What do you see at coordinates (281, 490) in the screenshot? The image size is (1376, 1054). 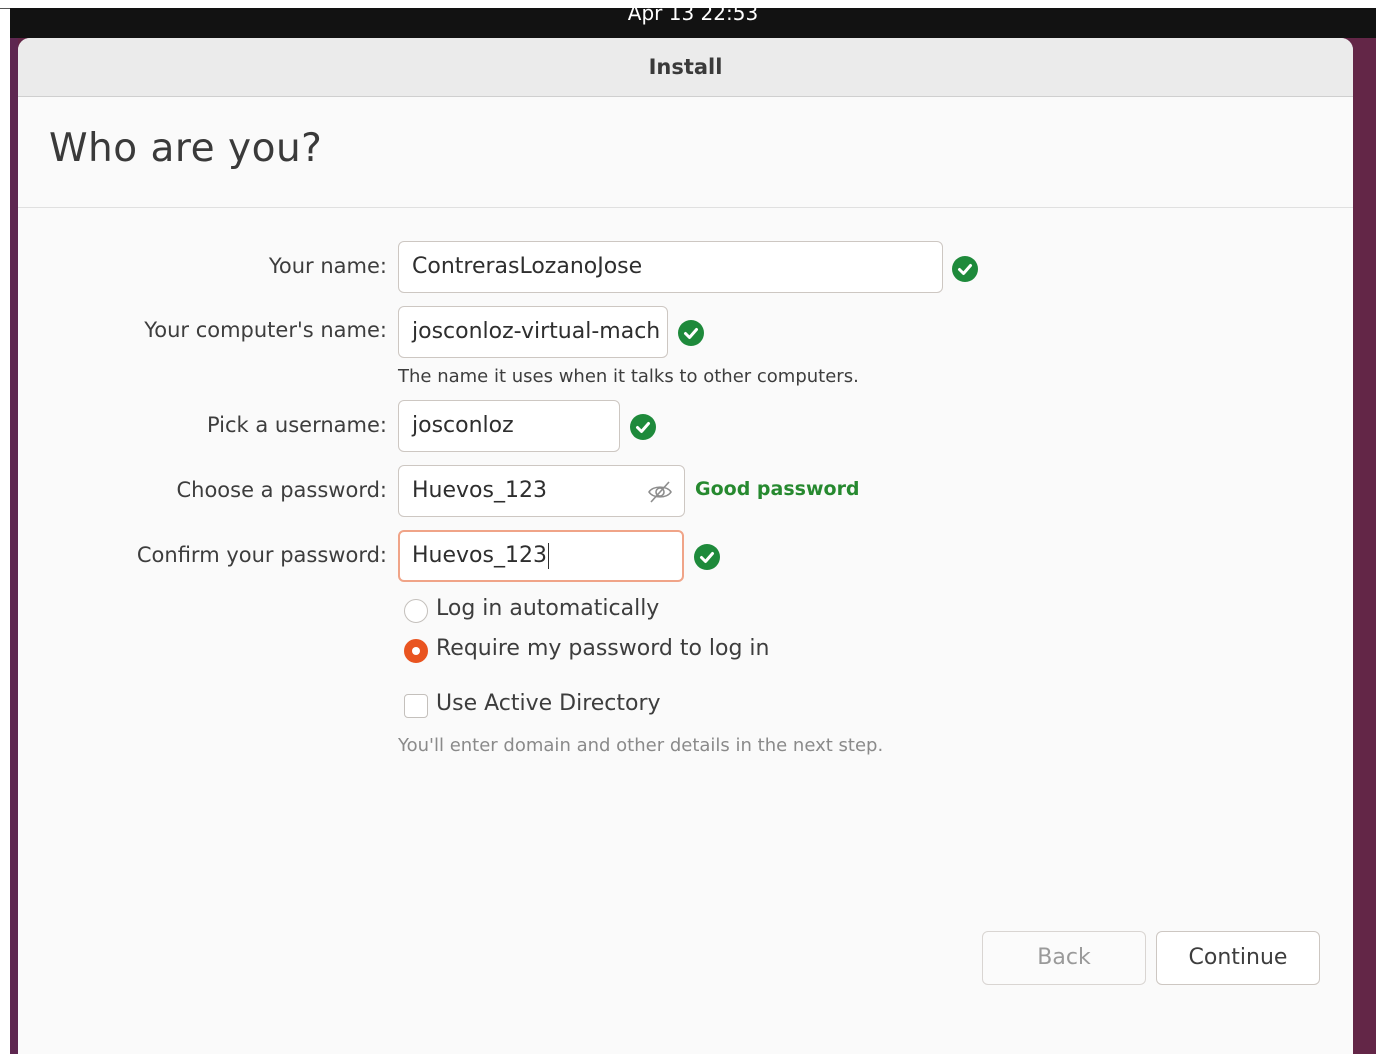 I see `password-label: Choose a password:` at bounding box center [281, 490].